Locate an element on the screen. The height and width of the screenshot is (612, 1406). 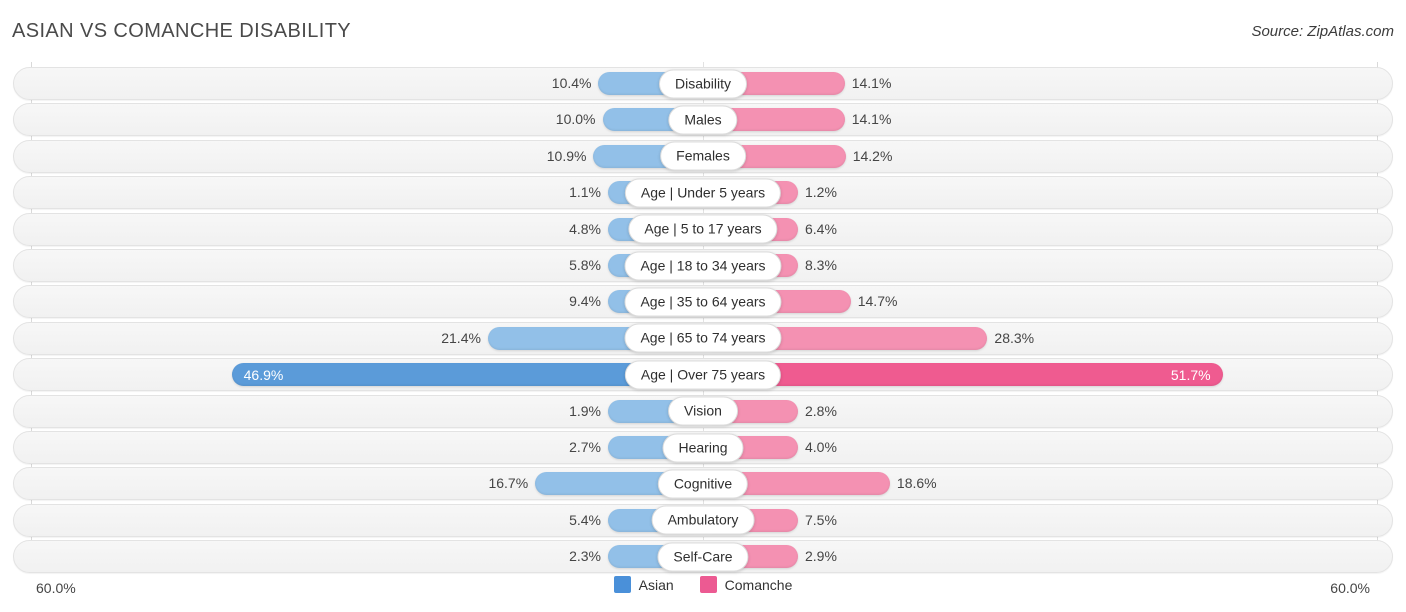
bar-value-comanche: 14.7% is located at coordinates (877, 301).